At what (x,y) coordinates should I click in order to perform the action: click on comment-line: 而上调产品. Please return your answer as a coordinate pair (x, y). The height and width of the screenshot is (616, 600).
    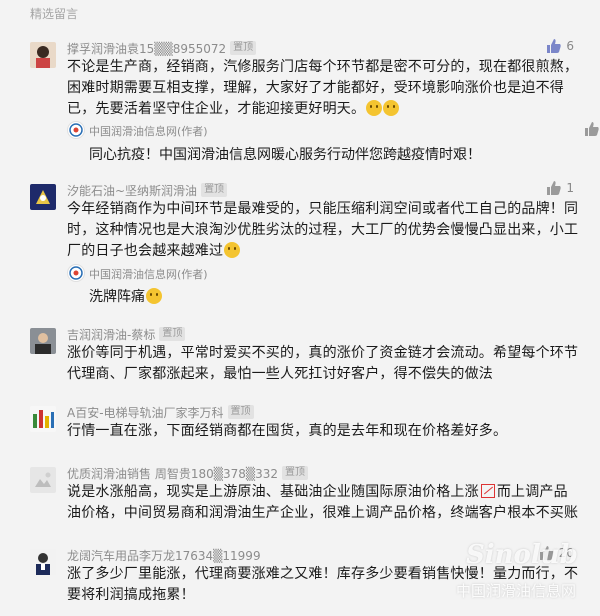
    Looking at the image, I should click on (532, 492).